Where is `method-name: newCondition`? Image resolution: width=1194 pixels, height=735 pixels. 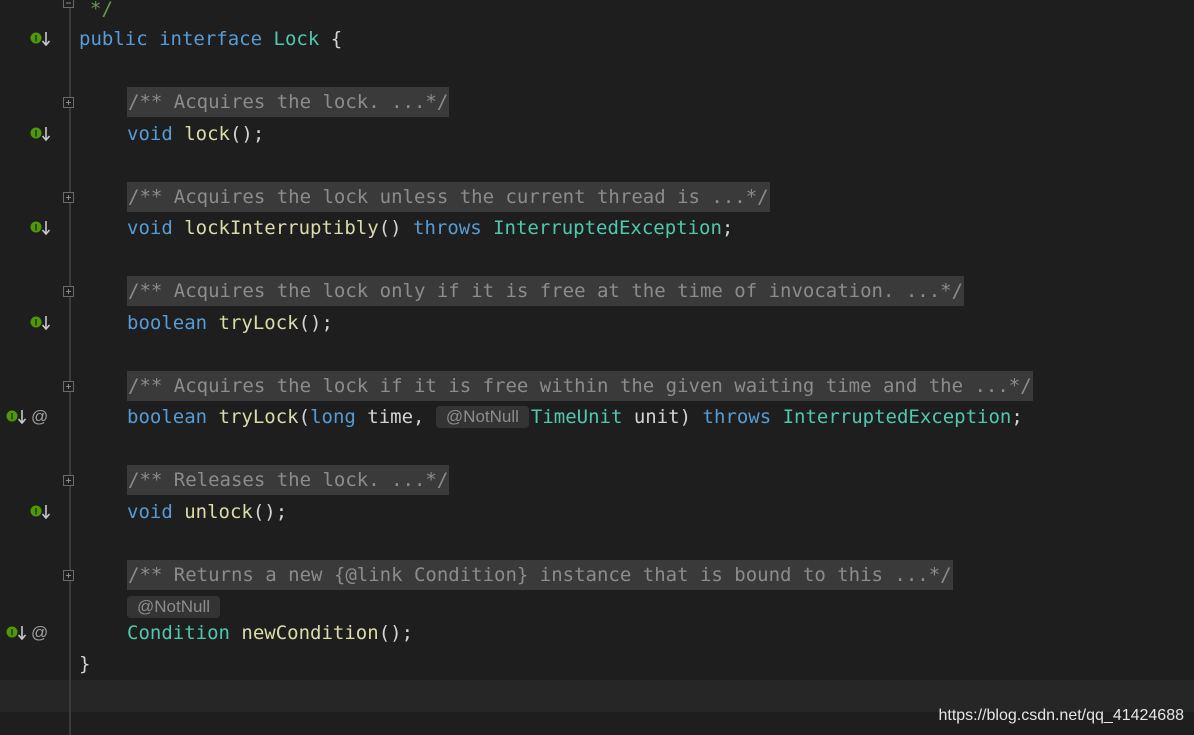 method-name: newCondition is located at coordinates (309, 633).